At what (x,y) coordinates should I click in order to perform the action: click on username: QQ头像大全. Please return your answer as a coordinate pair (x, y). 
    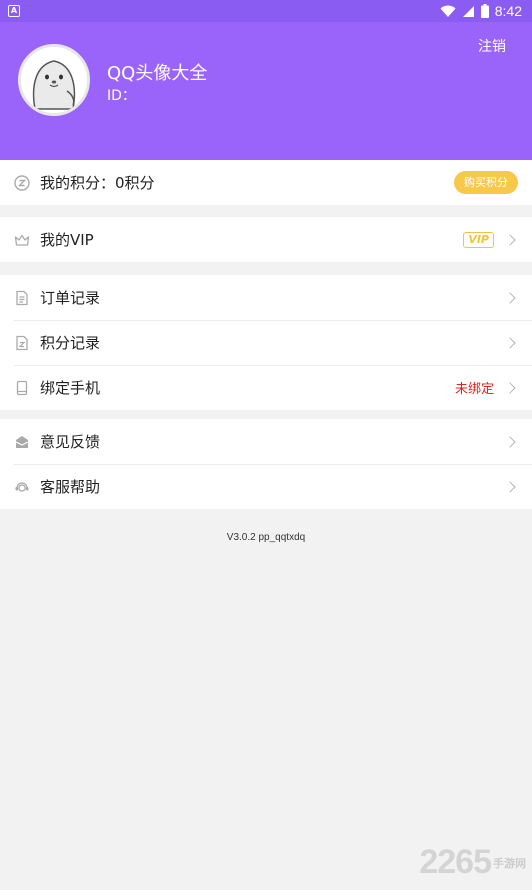
    Looking at the image, I should click on (157, 73).